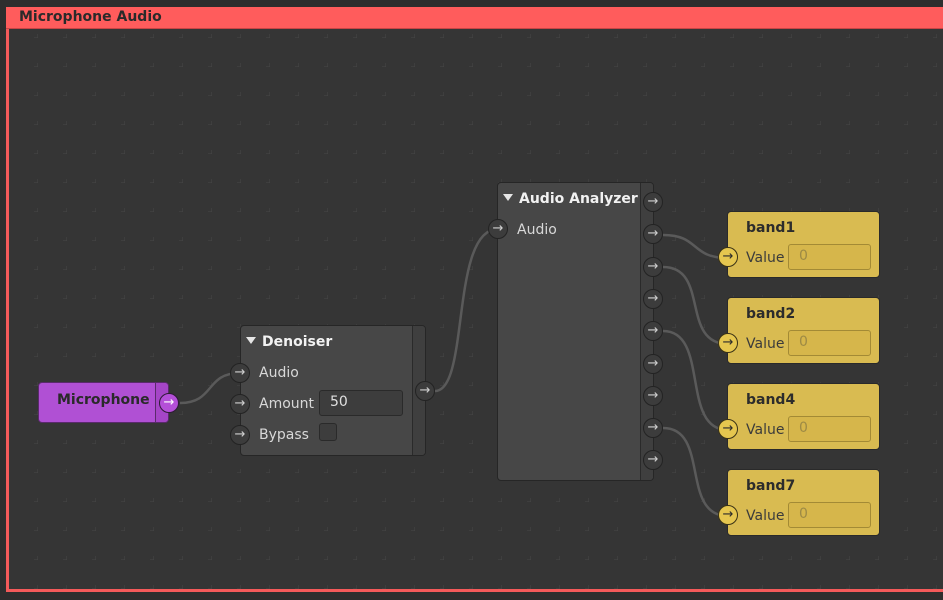  Describe the element at coordinates (169, 403) in the screenshot. I see `microphone-output-port: →` at that location.